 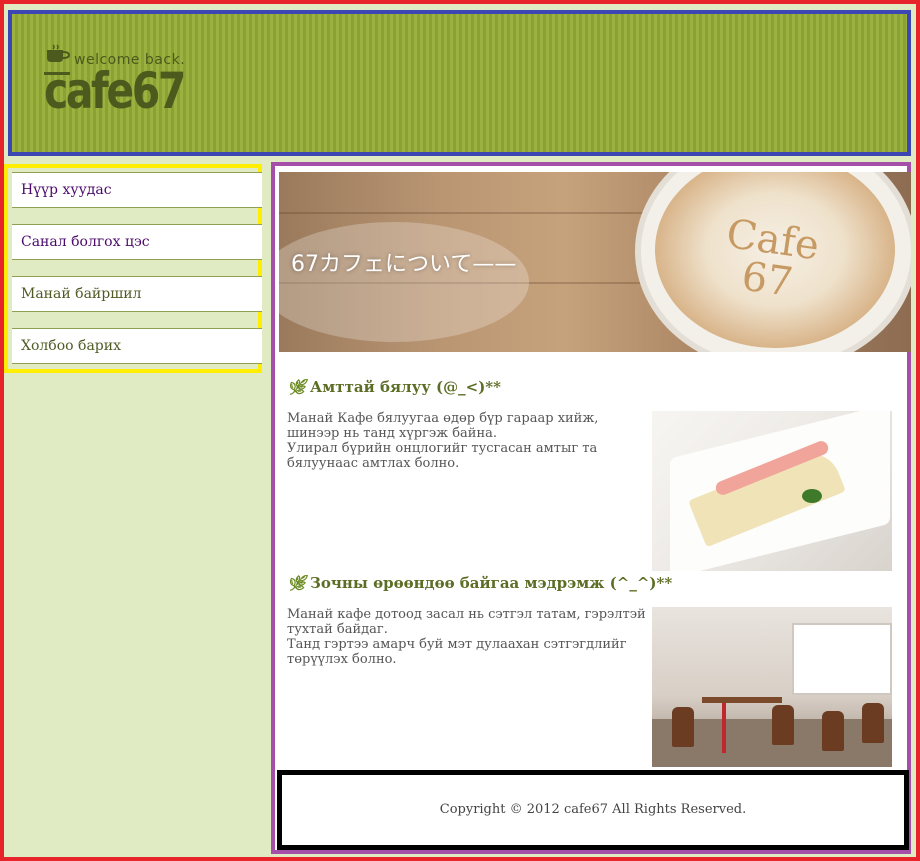 I want to click on cafe-interior-photo, so click(x=772, y=687).